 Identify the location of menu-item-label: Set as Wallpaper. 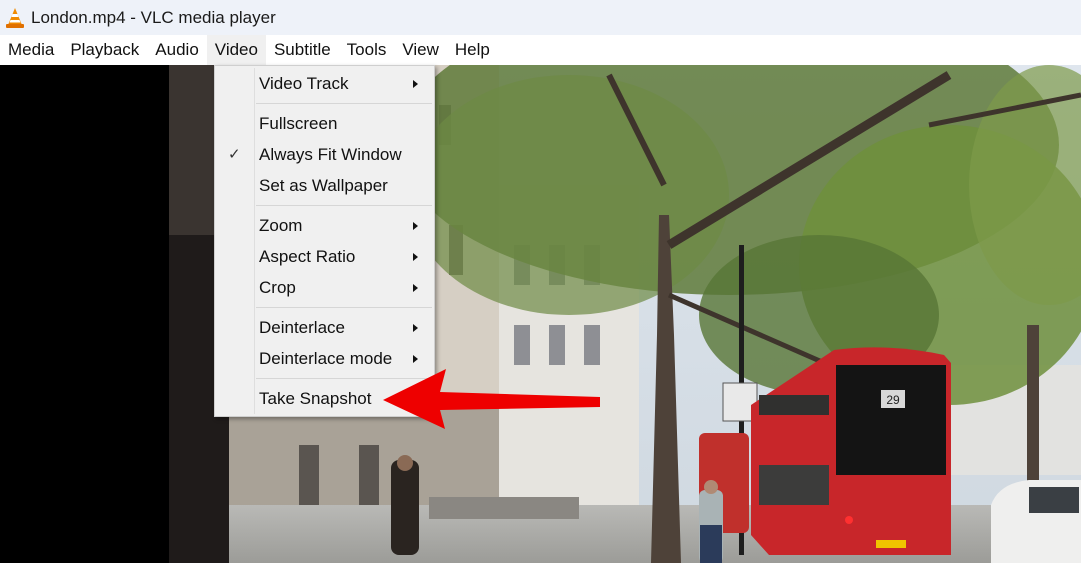
(323, 185).